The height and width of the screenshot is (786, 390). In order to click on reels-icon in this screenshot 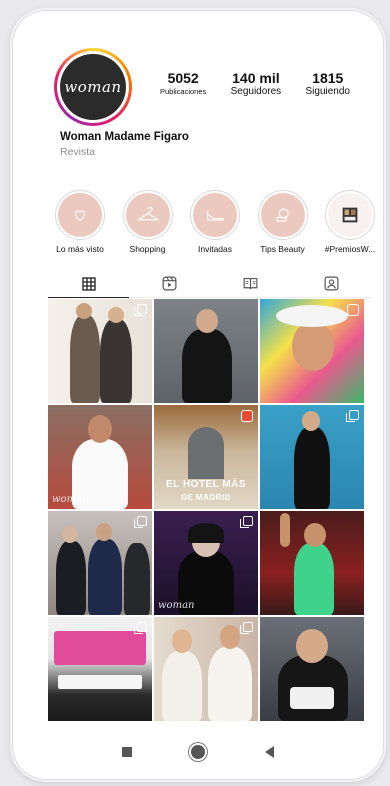, I will do `click(169, 283)`.